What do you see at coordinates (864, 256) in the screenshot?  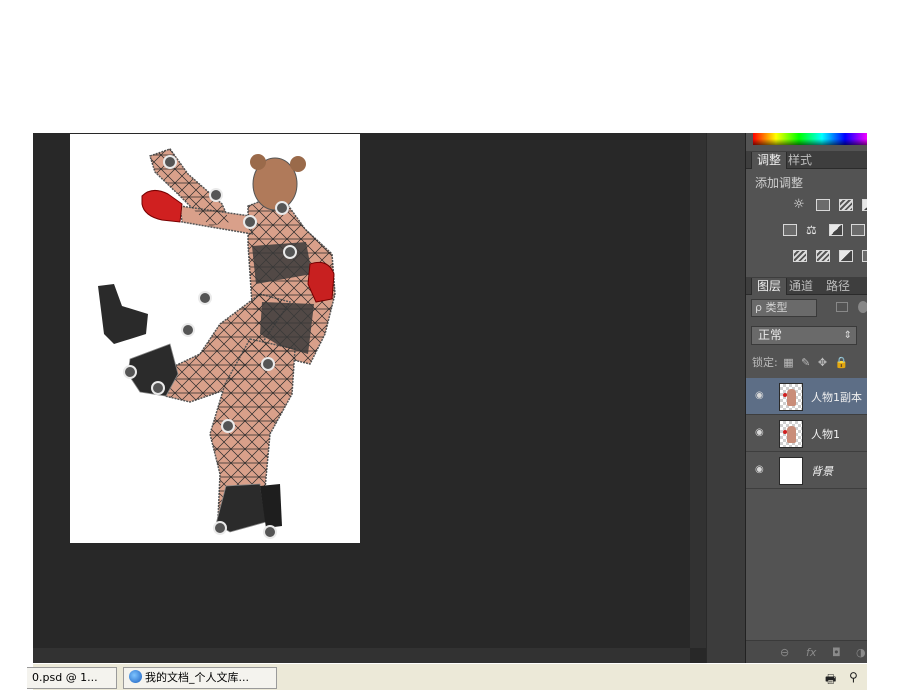 I see `gradient-map-icon` at bounding box center [864, 256].